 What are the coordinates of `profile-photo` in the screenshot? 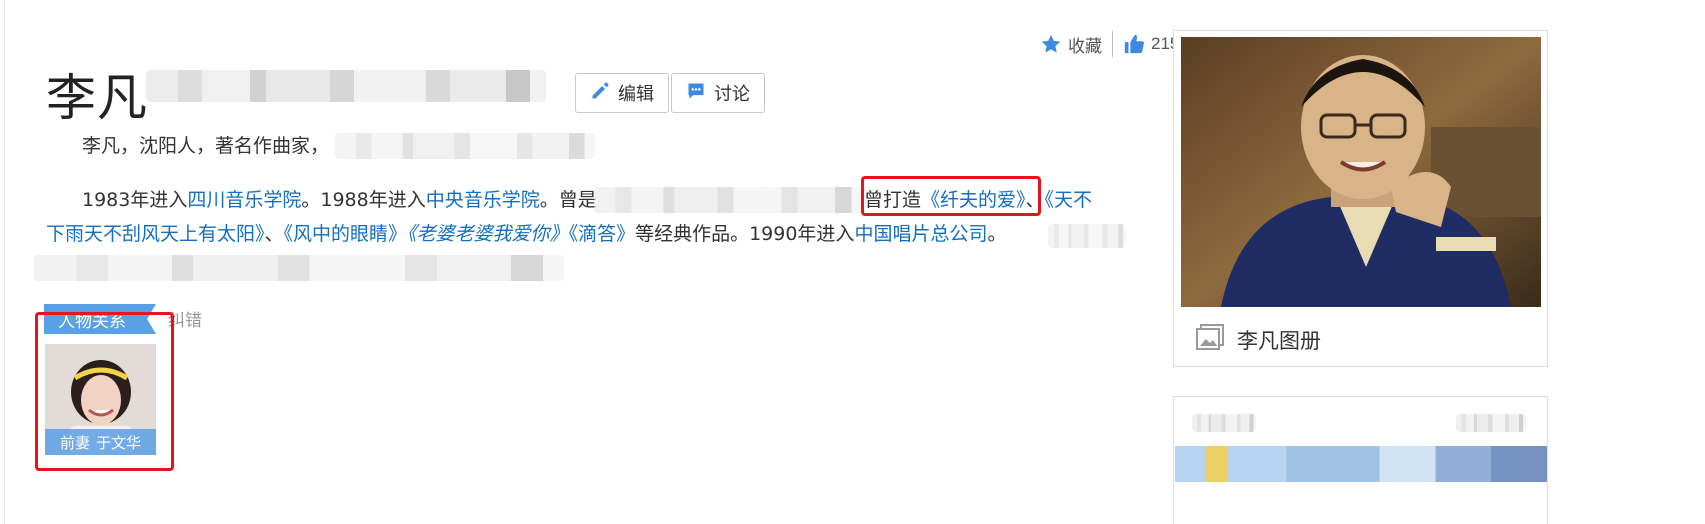 It's located at (1361, 172).